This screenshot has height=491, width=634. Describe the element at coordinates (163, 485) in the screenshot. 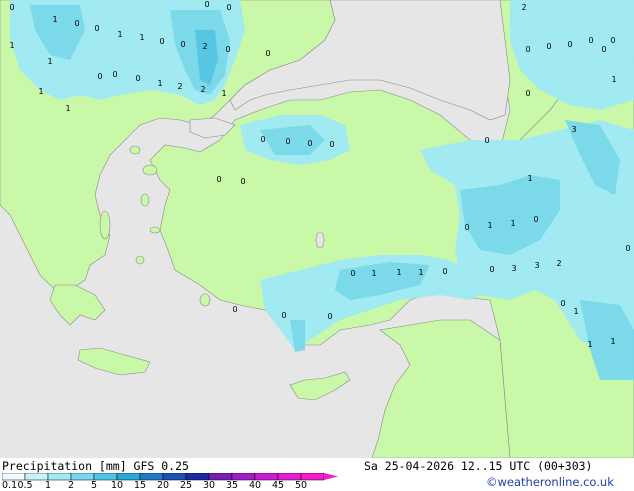

I see `scale-tick-label: 20` at that location.